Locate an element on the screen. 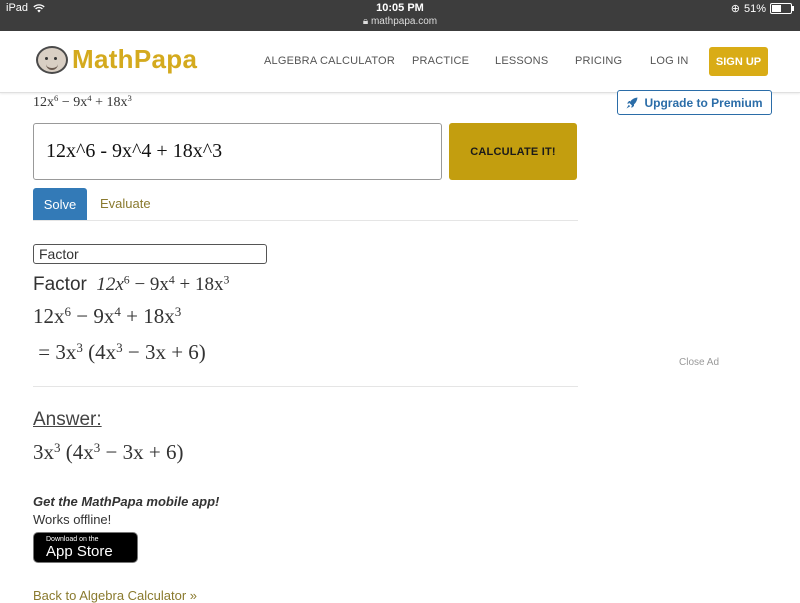 The width and height of the screenshot is (800, 603). step-result: = 3x3 (4x3 − 3x + 6) is located at coordinates (122, 351).